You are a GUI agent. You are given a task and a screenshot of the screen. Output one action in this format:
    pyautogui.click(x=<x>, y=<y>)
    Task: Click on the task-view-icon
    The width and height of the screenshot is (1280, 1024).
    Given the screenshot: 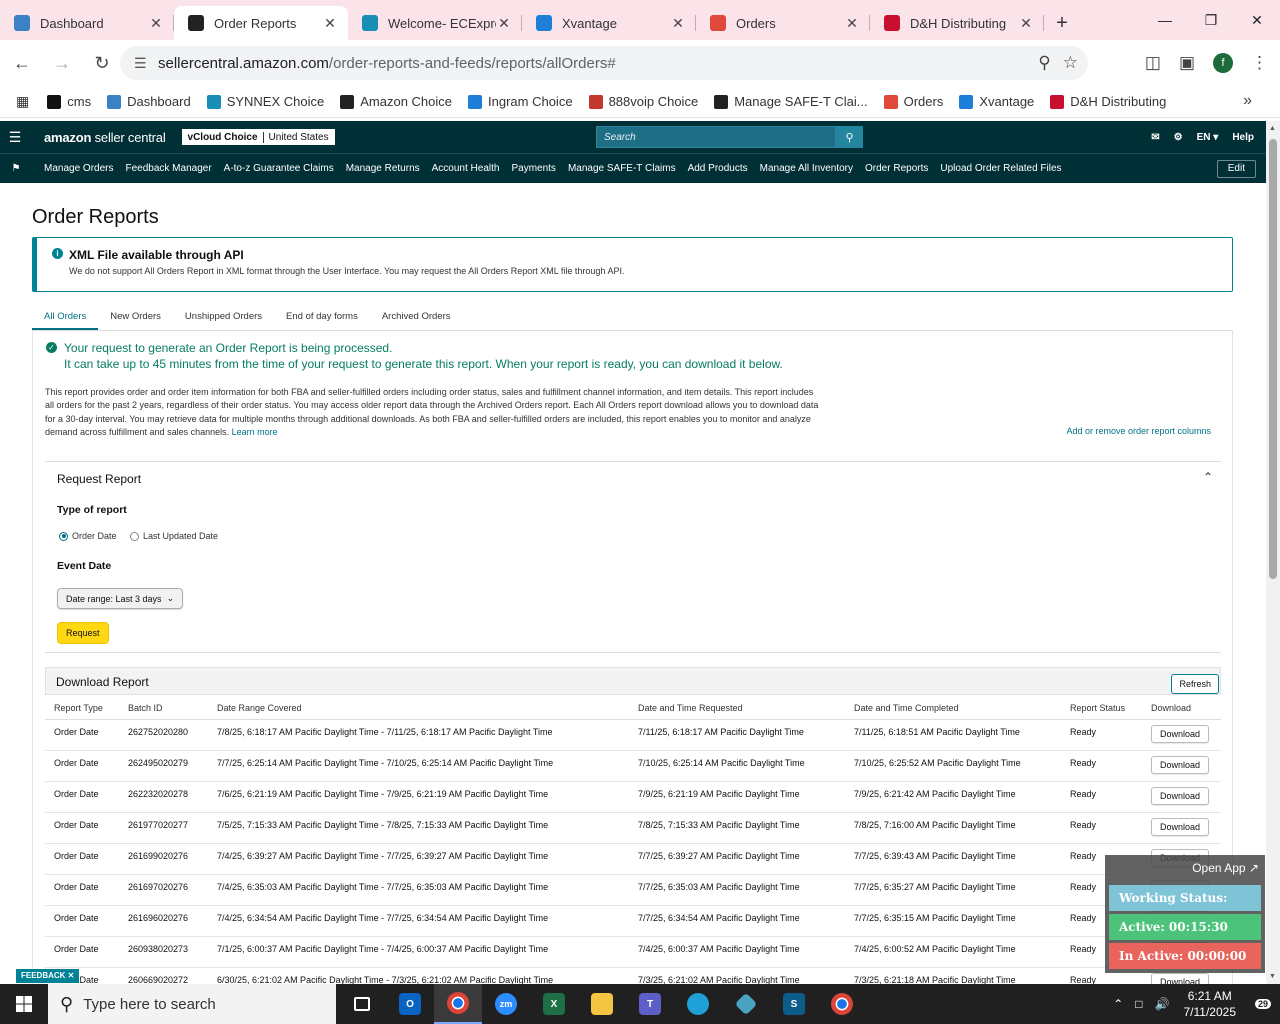 What is the action you would take?
    pyautogui.click(x=362, y=1004)
    